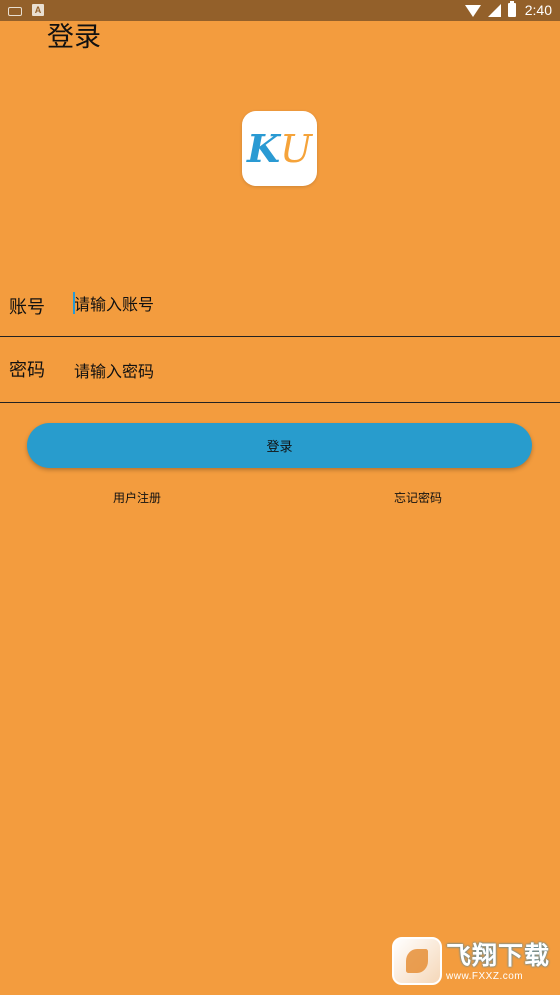 The height and width of the screenshot is (995, 560). Describe the element at coordinates (38, 9) in the screenshot. I see `a-icon: A` at that location.